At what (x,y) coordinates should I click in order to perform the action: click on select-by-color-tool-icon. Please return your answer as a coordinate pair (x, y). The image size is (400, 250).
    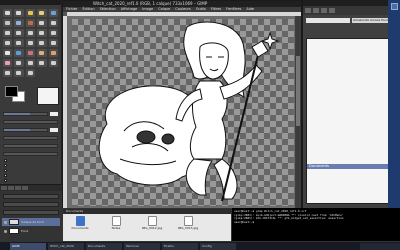
    Looking at the image, I should click on (53, 13).